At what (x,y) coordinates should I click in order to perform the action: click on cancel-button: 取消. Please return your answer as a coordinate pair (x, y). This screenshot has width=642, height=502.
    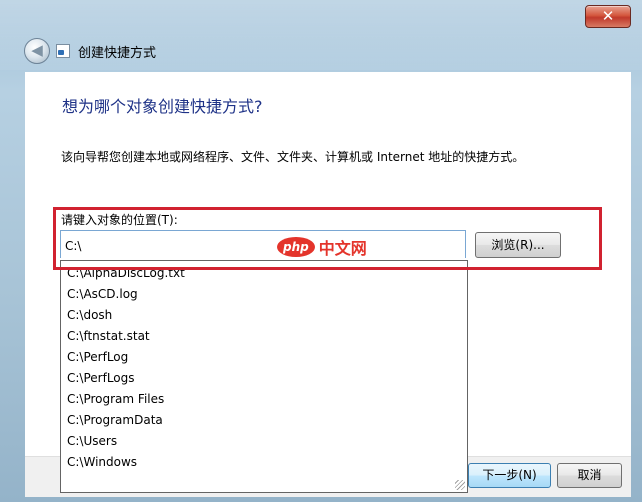
    Looking at the image, I should click on (589, 475).